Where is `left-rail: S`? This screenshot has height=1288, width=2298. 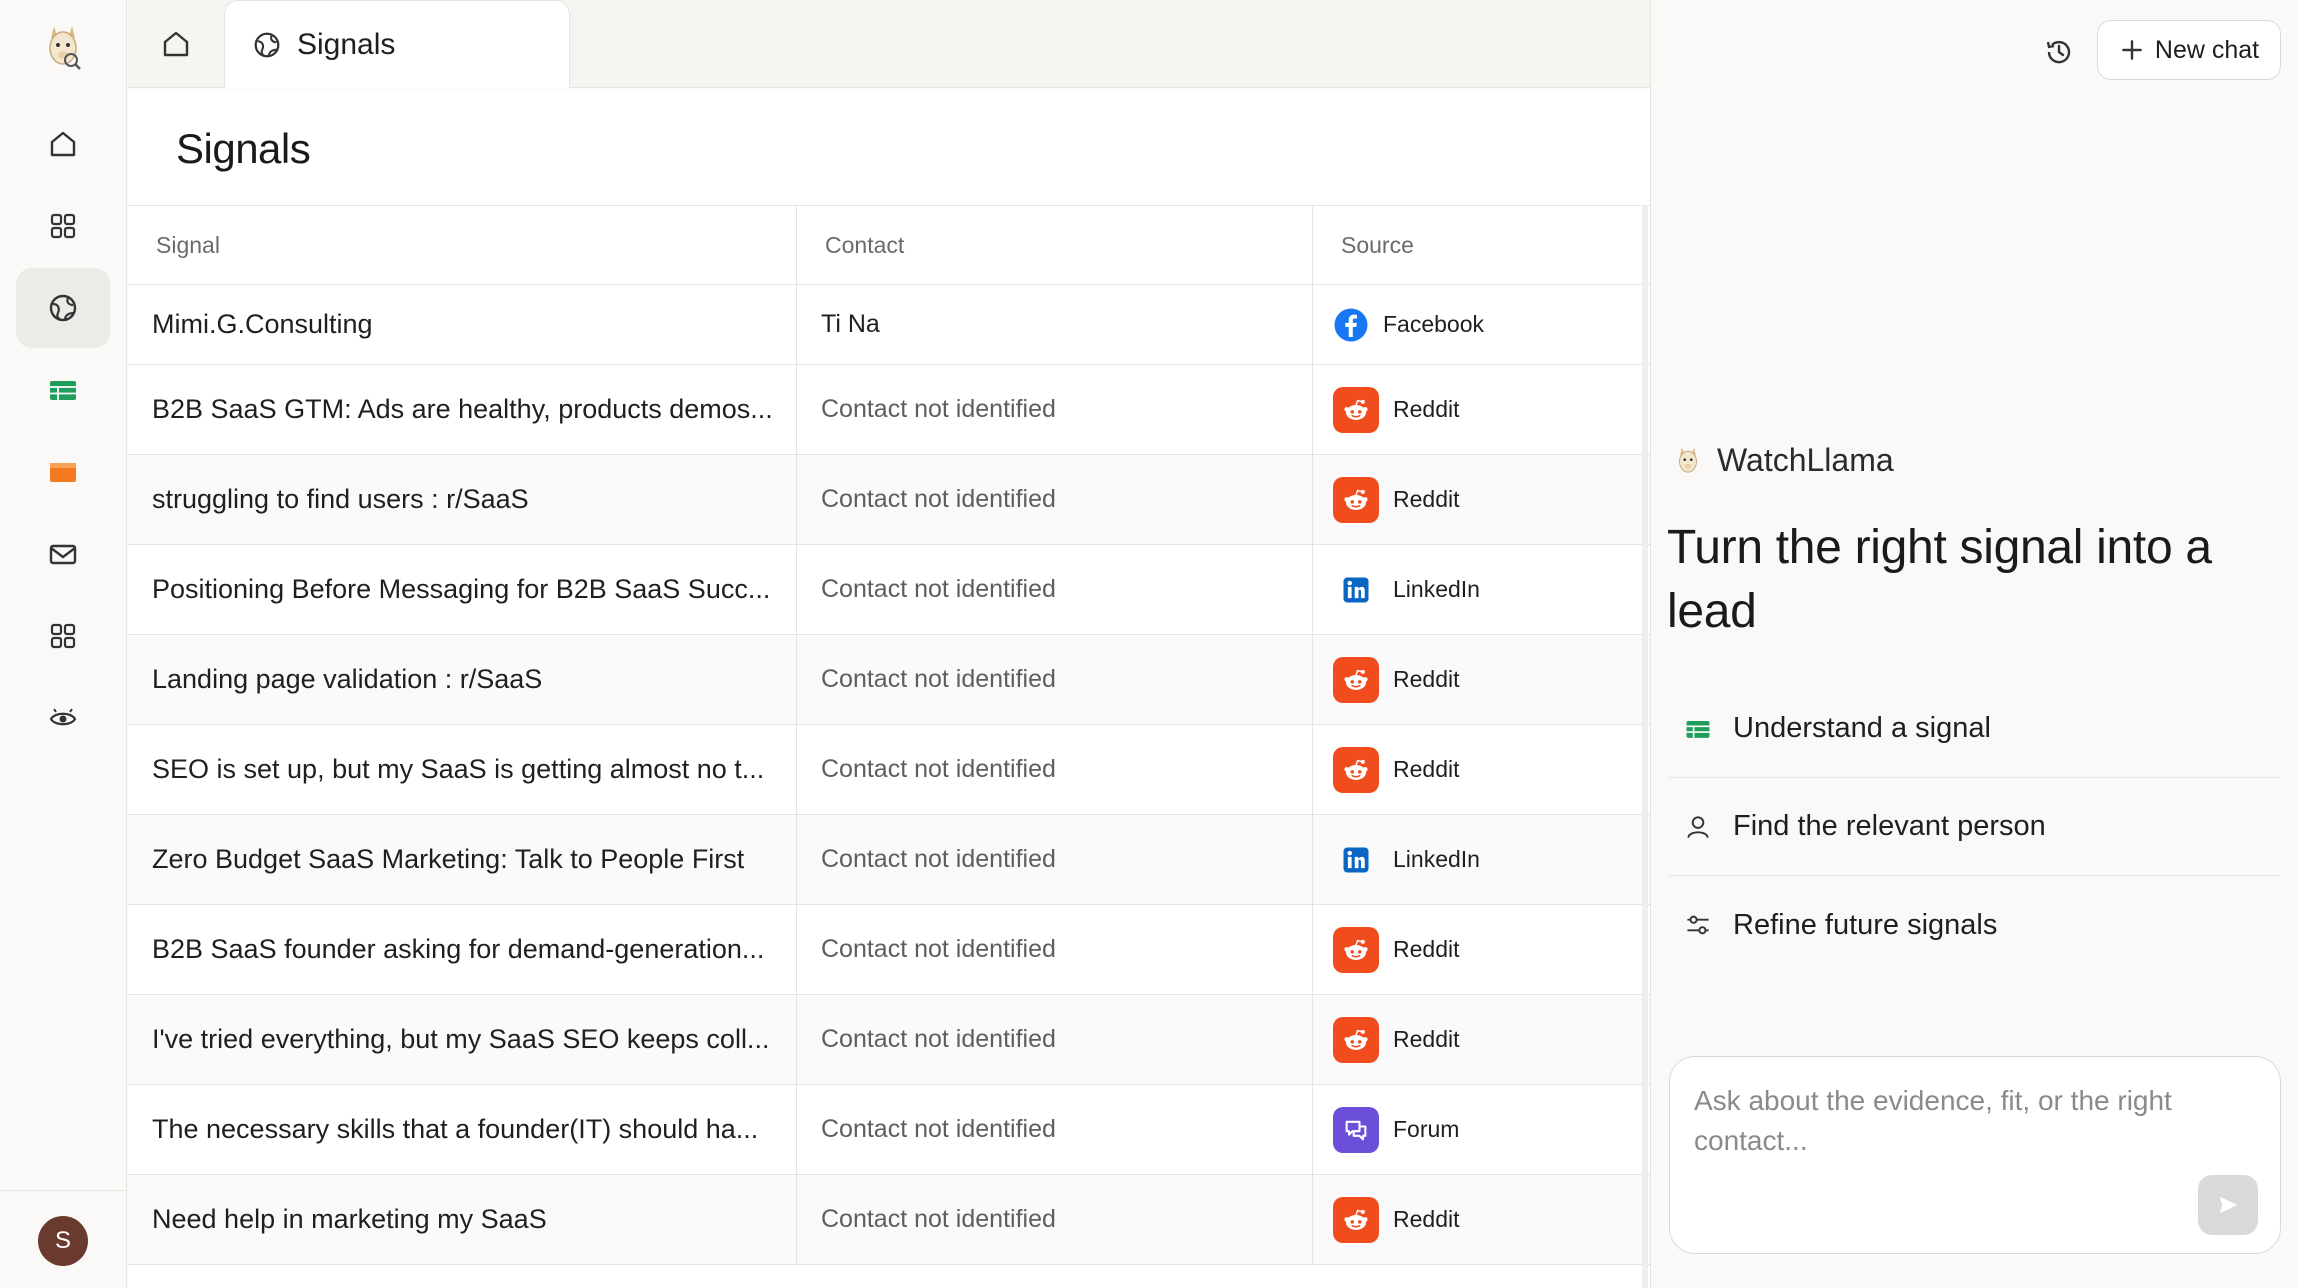 left-rail: S is located at coordinates (63, 644).